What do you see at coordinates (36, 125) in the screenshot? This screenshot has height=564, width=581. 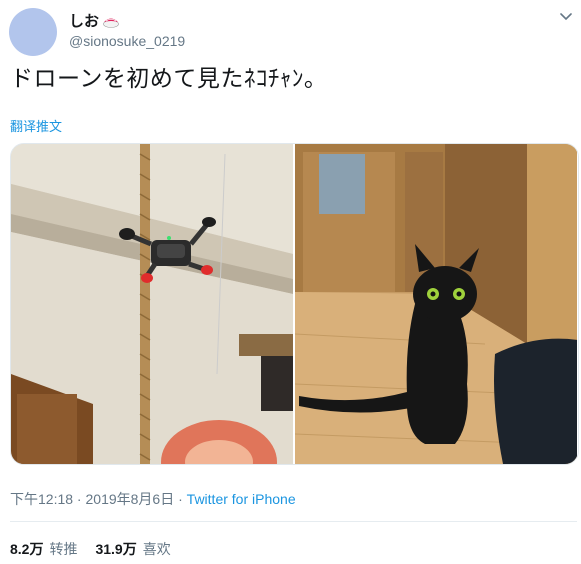 I see `translate-tweet-link: 翻译推文` at bounding box center [36, 125].